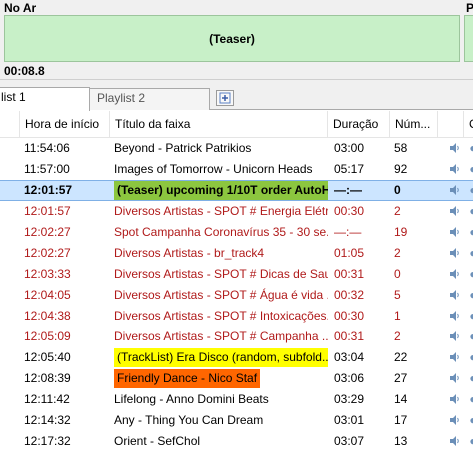 This screenshot has width=473, height=452. What do you see at coordinates (13, 97) in the screenshot?
I see `tab-label: list 1` at bounding box center [13, 97].